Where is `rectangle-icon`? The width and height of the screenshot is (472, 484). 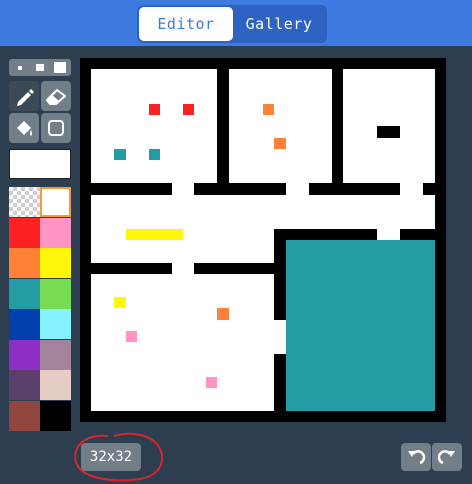 rectangle-icon is located at coordinates (56, 128).